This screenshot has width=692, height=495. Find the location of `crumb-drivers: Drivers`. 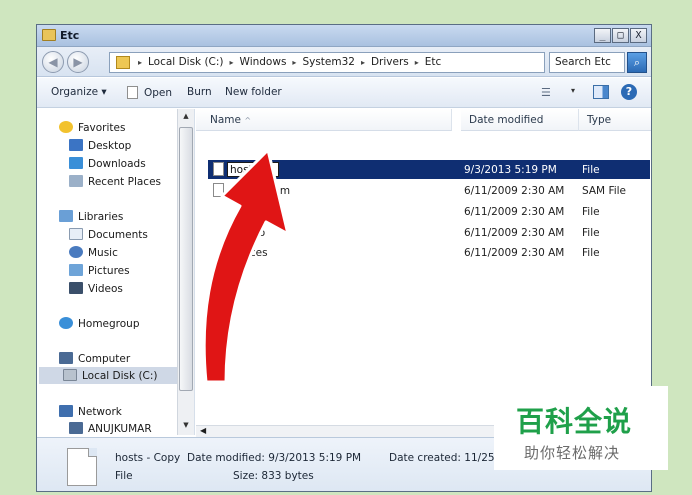

crumb-drivers: Drivers is located at coordinates (390, 62).